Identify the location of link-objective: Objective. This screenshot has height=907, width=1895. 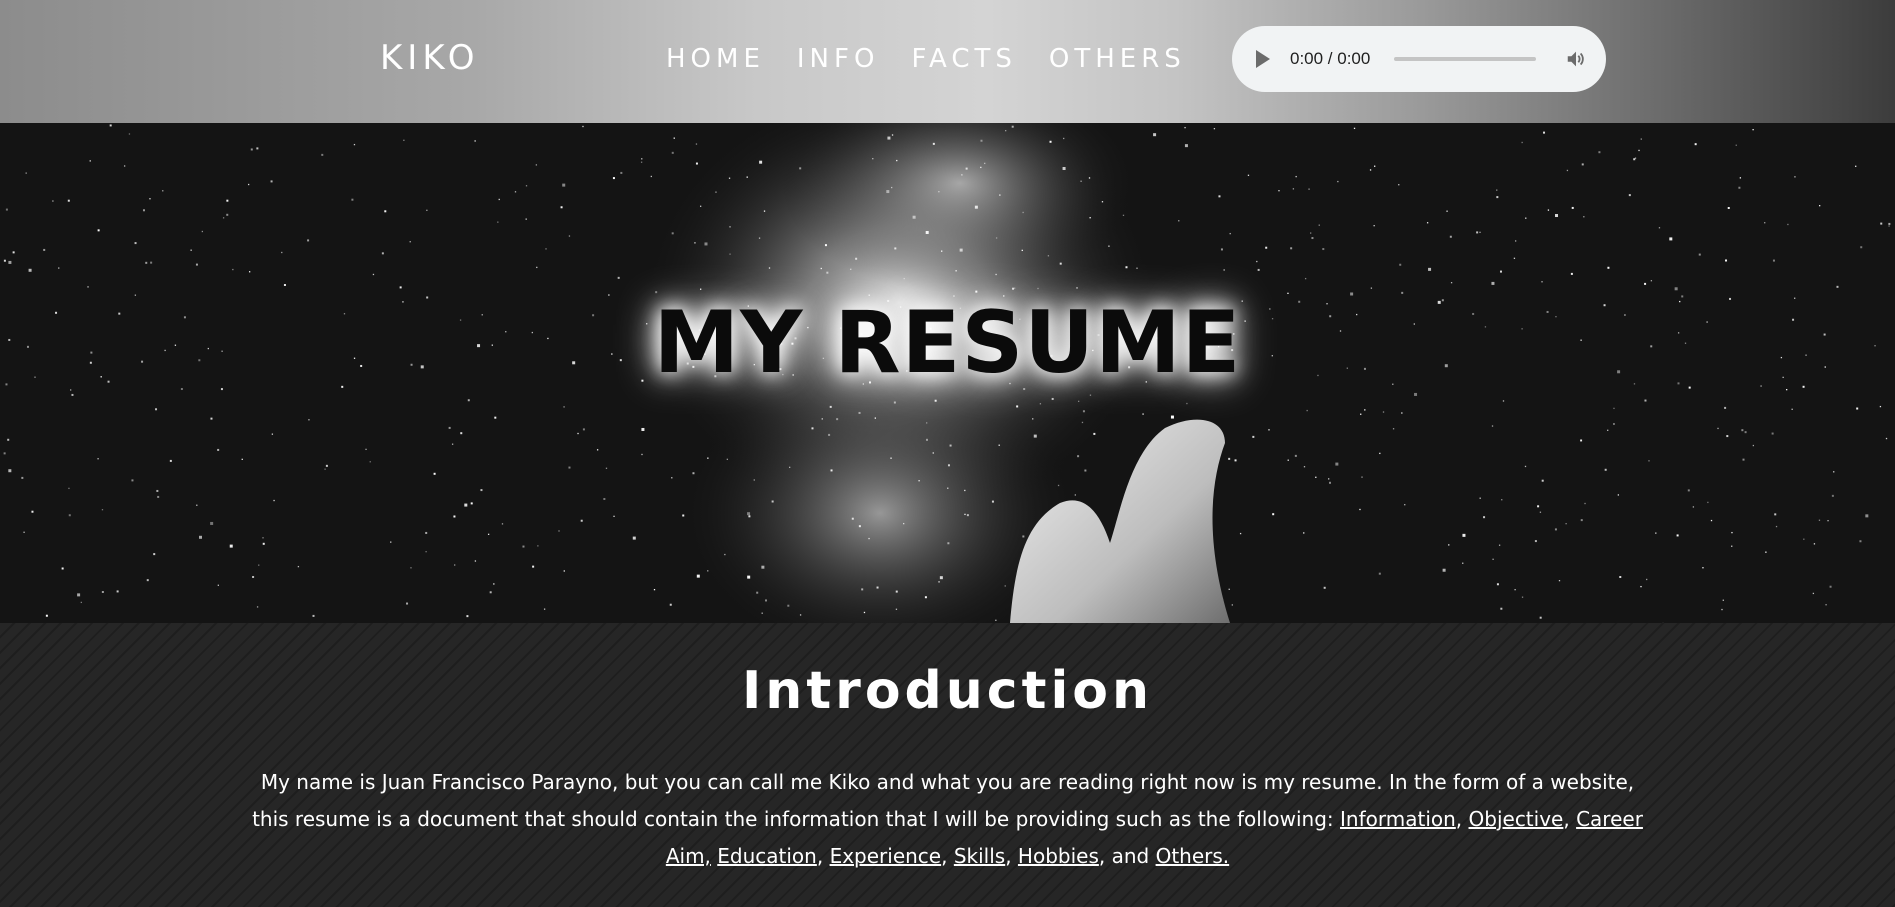
(1516, 819).